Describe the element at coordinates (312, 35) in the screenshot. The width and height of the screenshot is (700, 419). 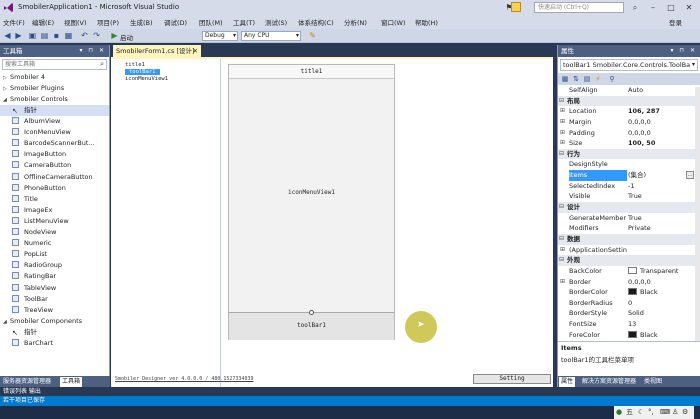
I see `find-icon: ✎` at that location.